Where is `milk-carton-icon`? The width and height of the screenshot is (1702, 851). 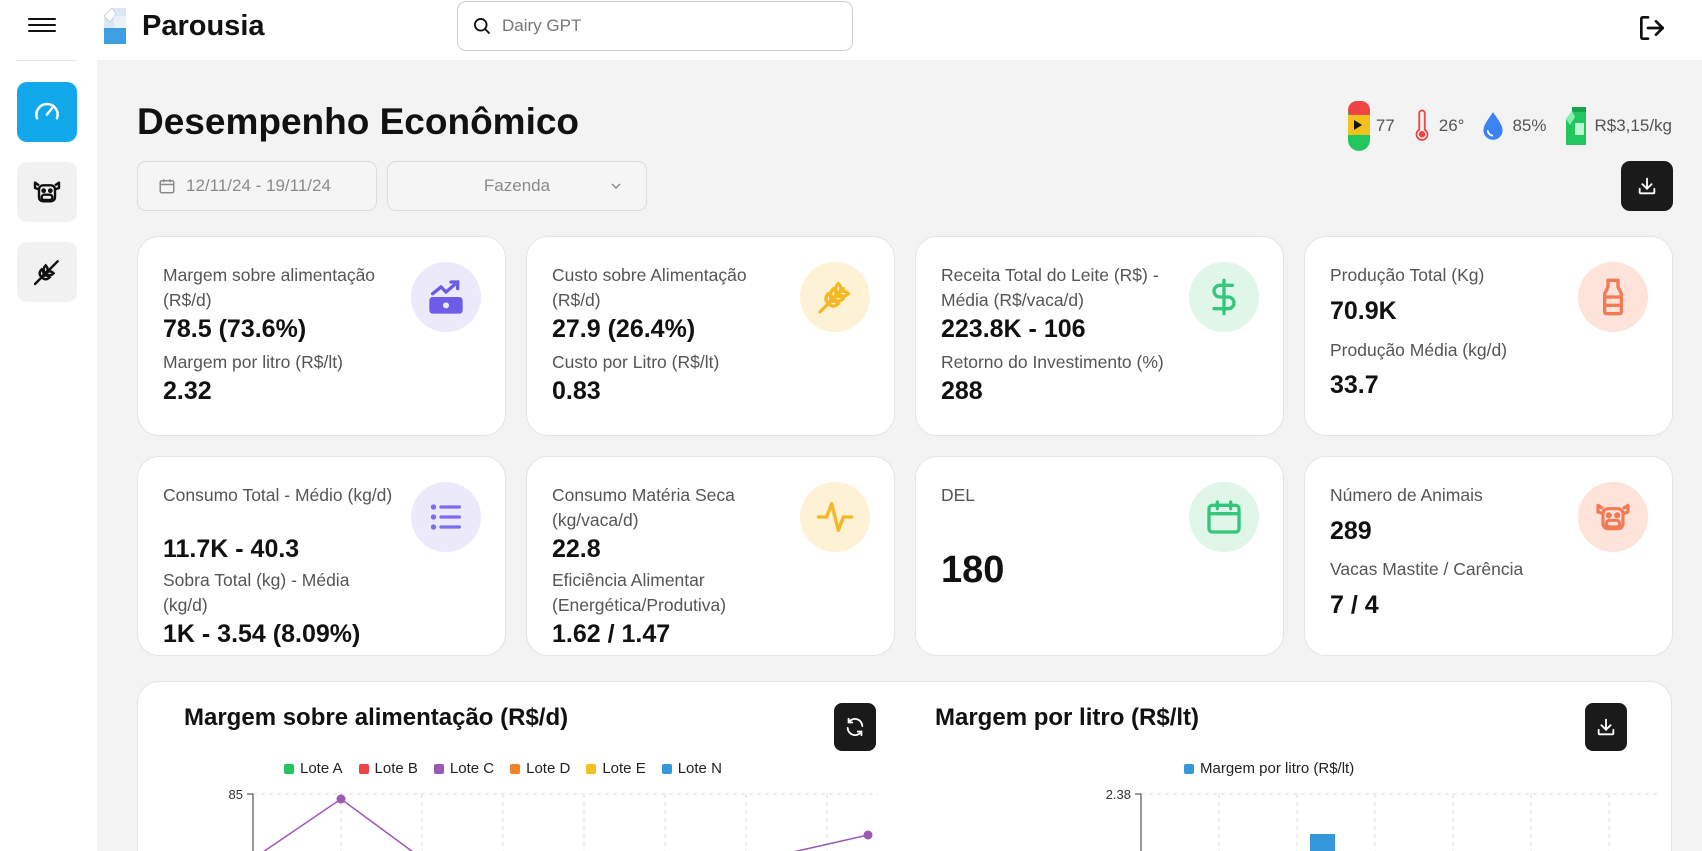
milk-carton-icon is located at coordinates (1575, 126).